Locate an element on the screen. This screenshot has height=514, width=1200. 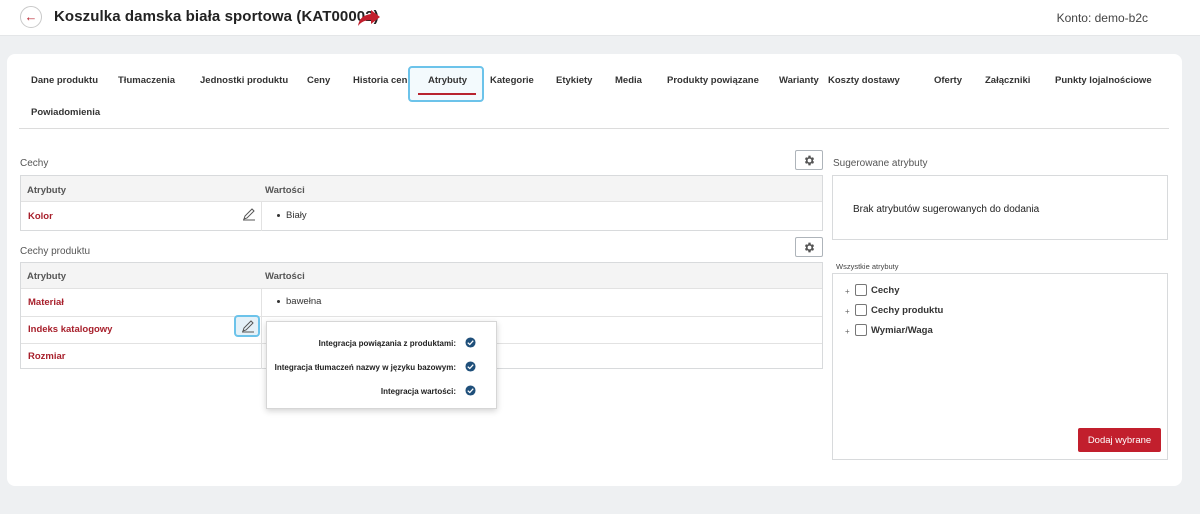
tab-atrybuty: Atrybuty is located at coordinates (447, 80).